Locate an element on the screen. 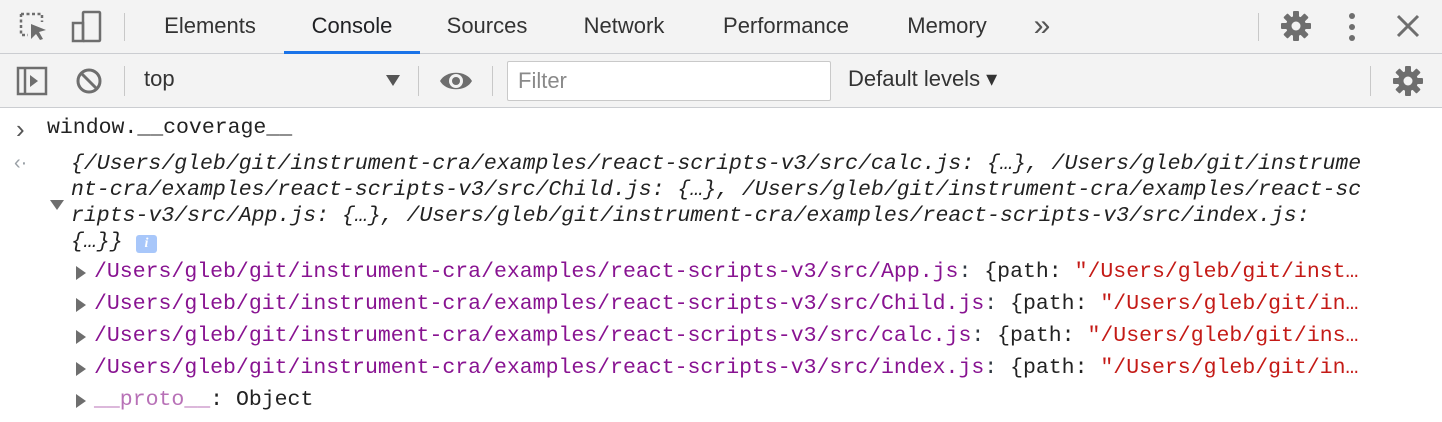 This screenshot has height=422, width=1442. log-levels-dropdown: Default levels ▾ is located at coordinates (922, 79).